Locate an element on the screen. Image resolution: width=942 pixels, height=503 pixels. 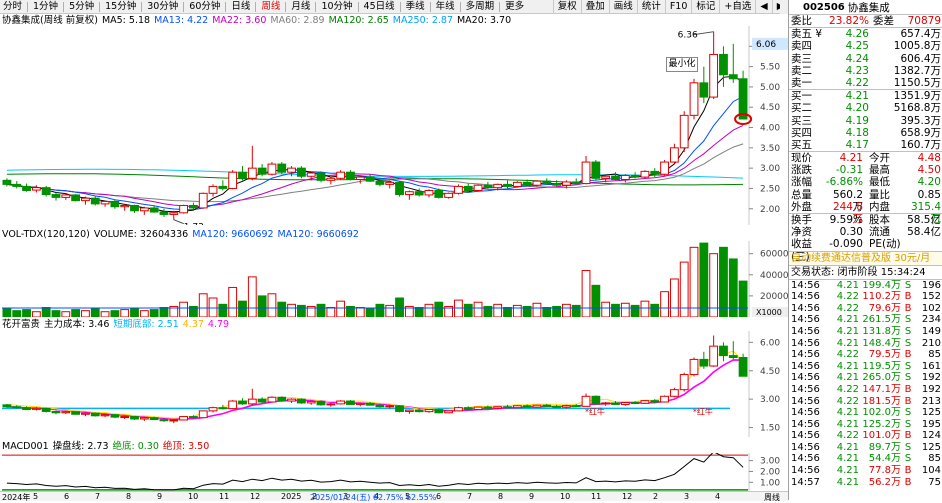
tick-row: 14:56 4.21 131.8万 S 149 is located at coordinates (865, 332).